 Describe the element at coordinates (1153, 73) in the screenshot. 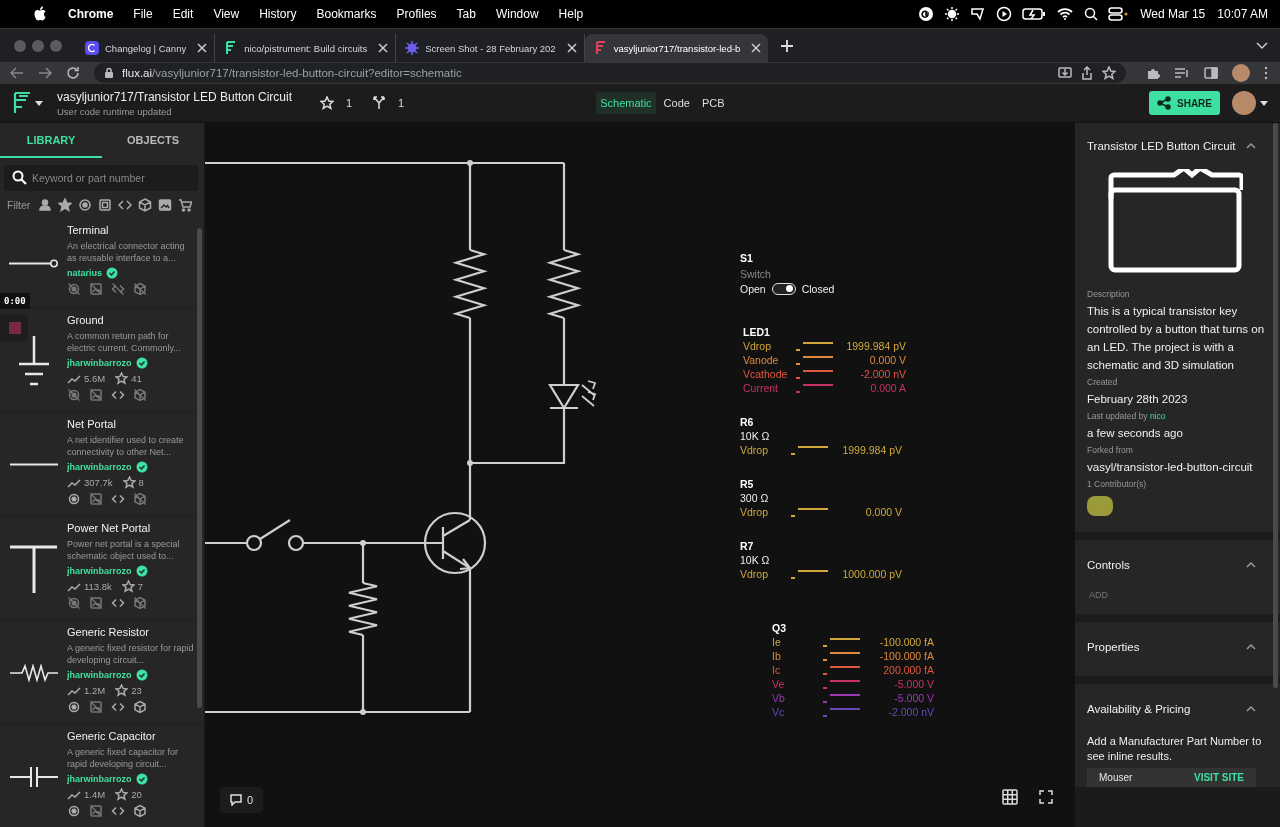

I see `puzzle-icon` at that location.